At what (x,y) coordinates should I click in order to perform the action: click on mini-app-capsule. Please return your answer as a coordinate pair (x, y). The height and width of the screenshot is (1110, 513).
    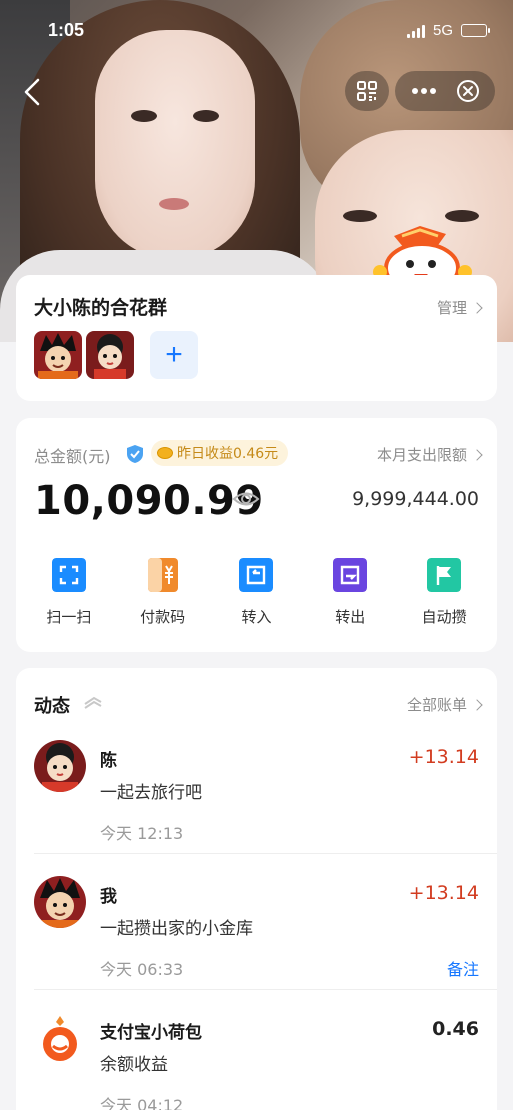
    Looking at the image, I should click on (445, 91).